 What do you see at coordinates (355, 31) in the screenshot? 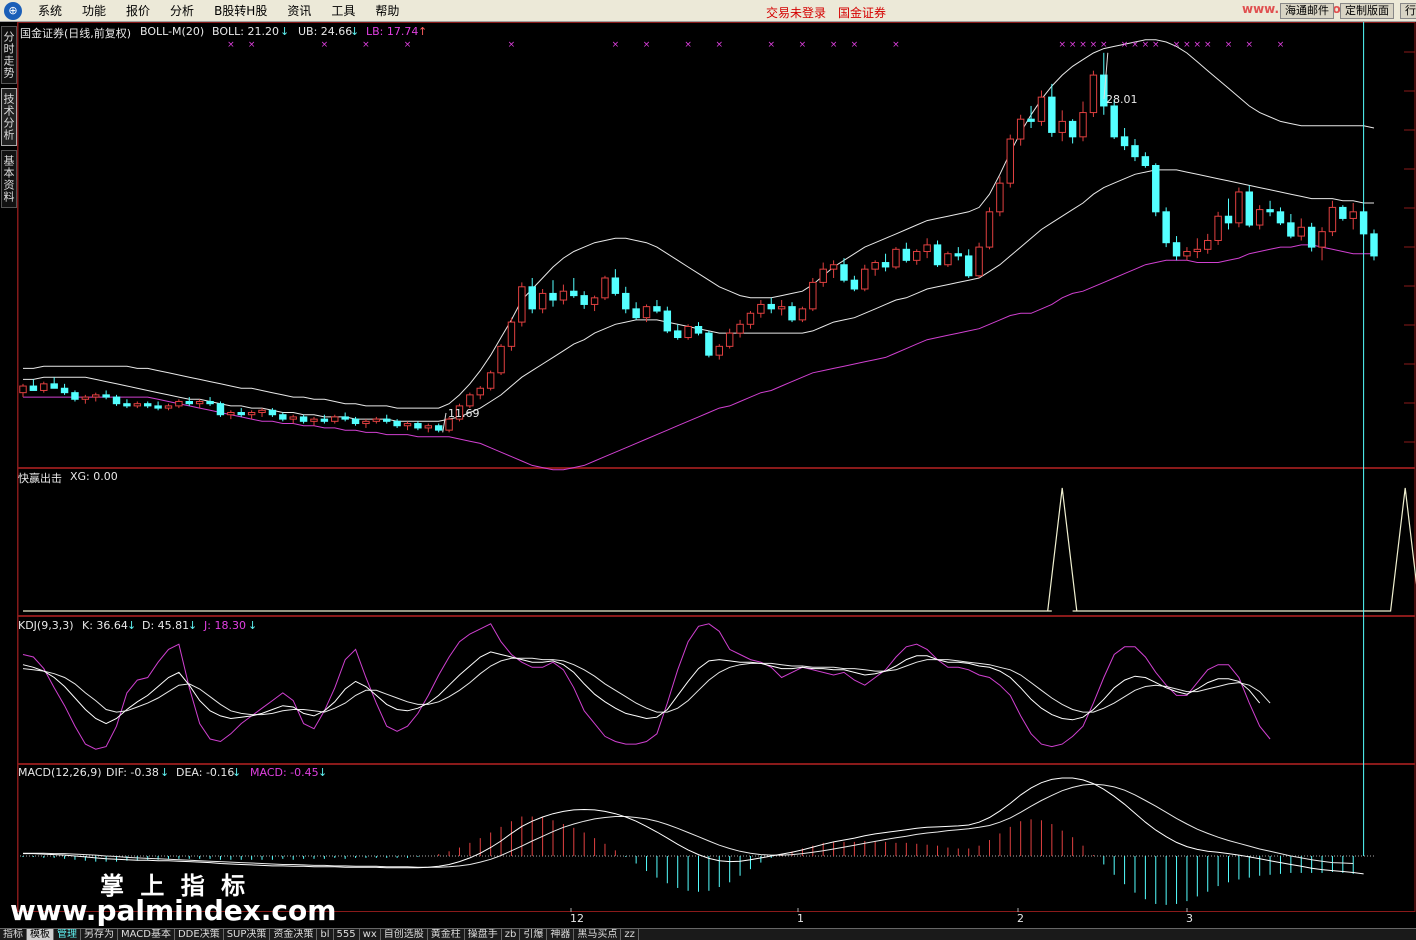
I see `ub-down-arrow-icon: ↓` at bounding box center [355, 31].